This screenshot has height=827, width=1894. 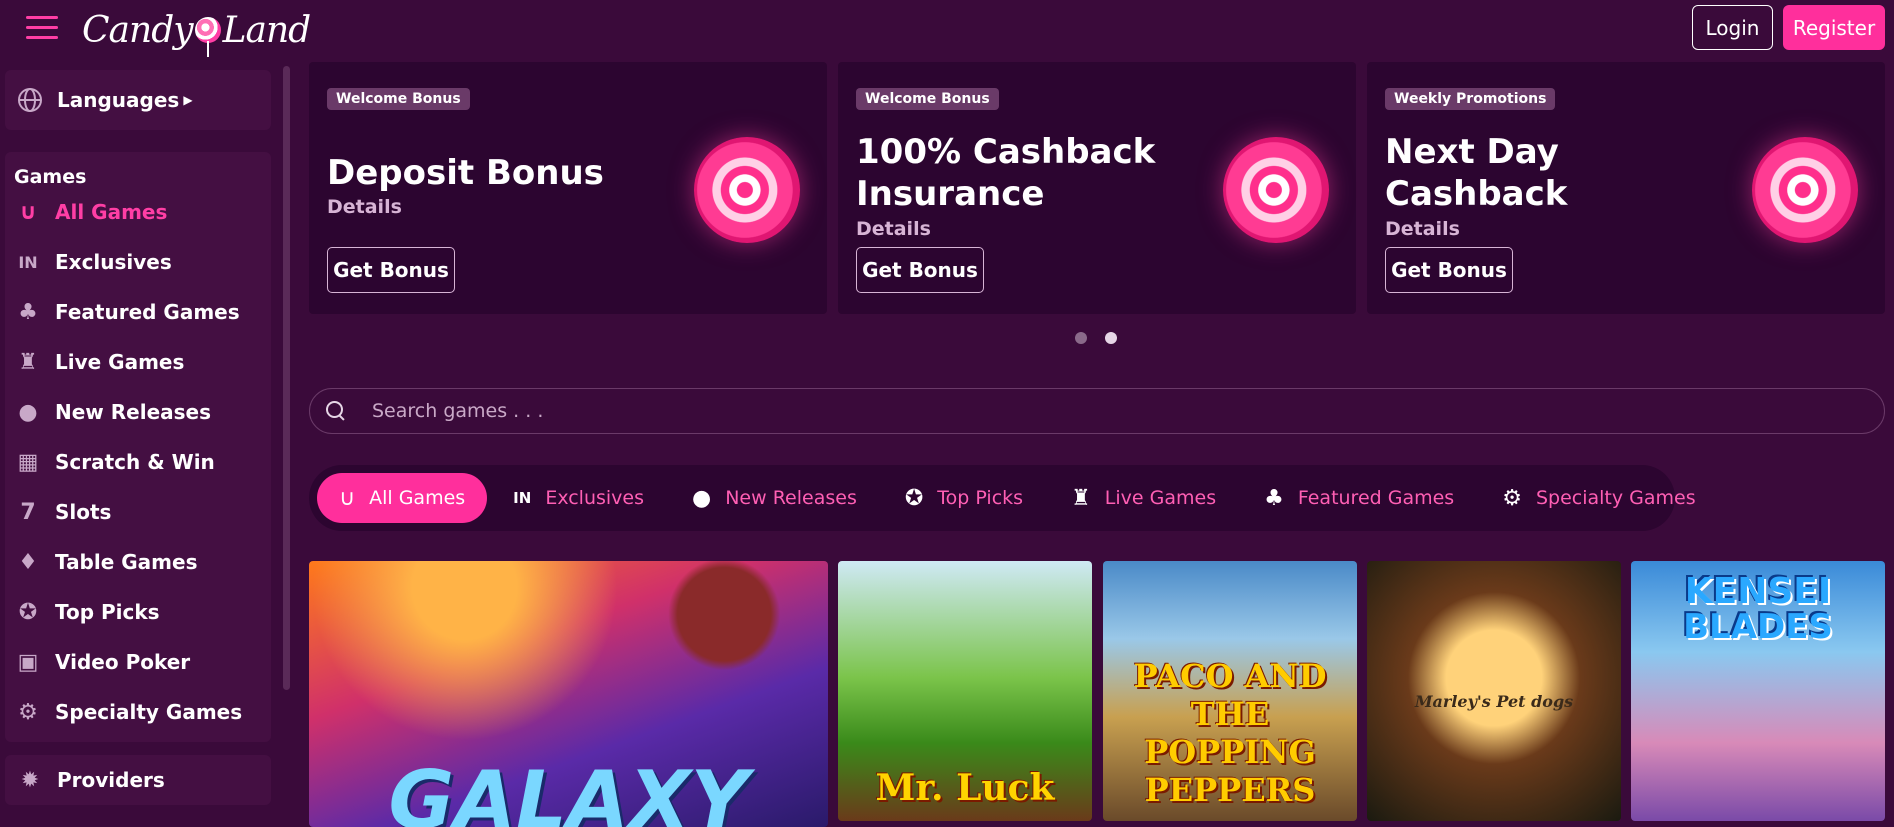 What do you see at coordinates (28, 562) in the screenshot?
I see `cards-icon: ♦` at bounding box center [28, 562].